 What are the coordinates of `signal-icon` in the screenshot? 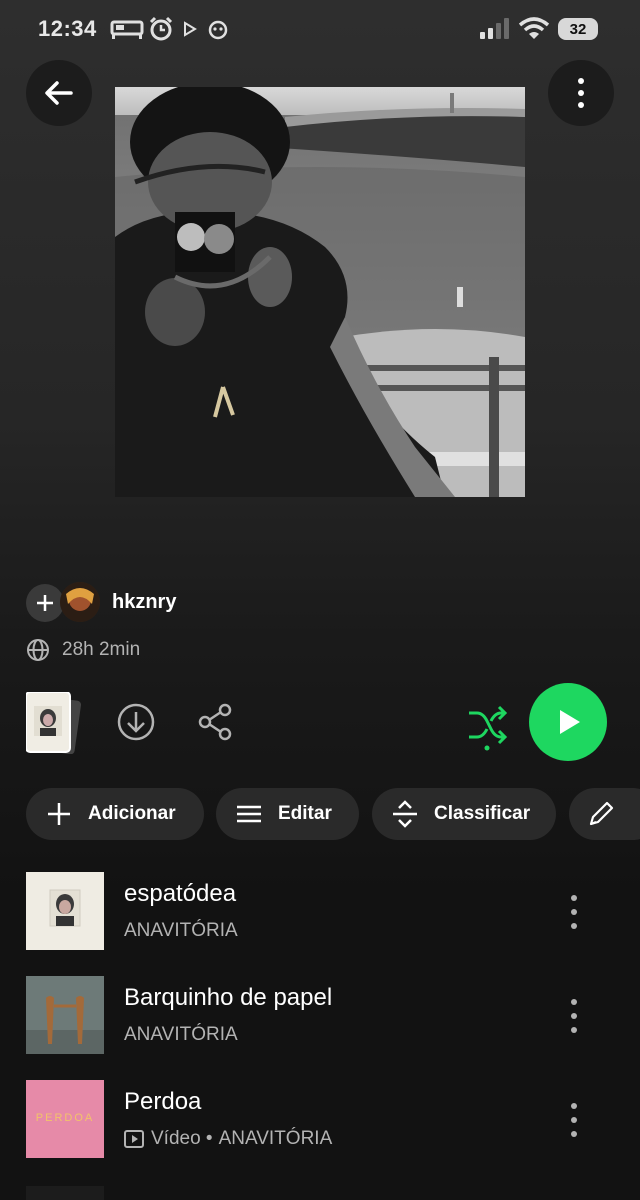 It's located at (494, 28).